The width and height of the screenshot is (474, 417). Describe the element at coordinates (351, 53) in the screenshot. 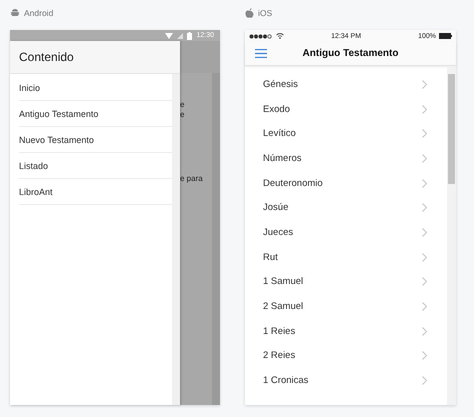

I see `screen-title: Antiguo Testamento` at that location.